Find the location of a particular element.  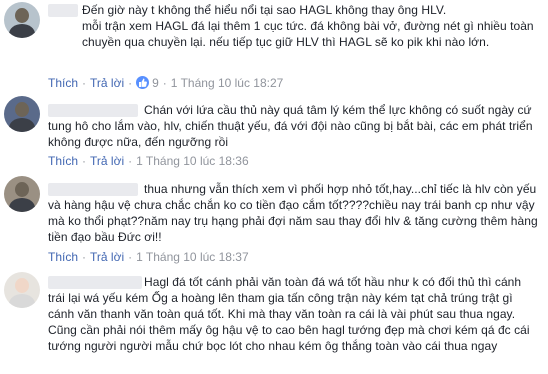

timestamp: 1 Tháng 10 lúc 18:36 is located at coordinates (192, 161).